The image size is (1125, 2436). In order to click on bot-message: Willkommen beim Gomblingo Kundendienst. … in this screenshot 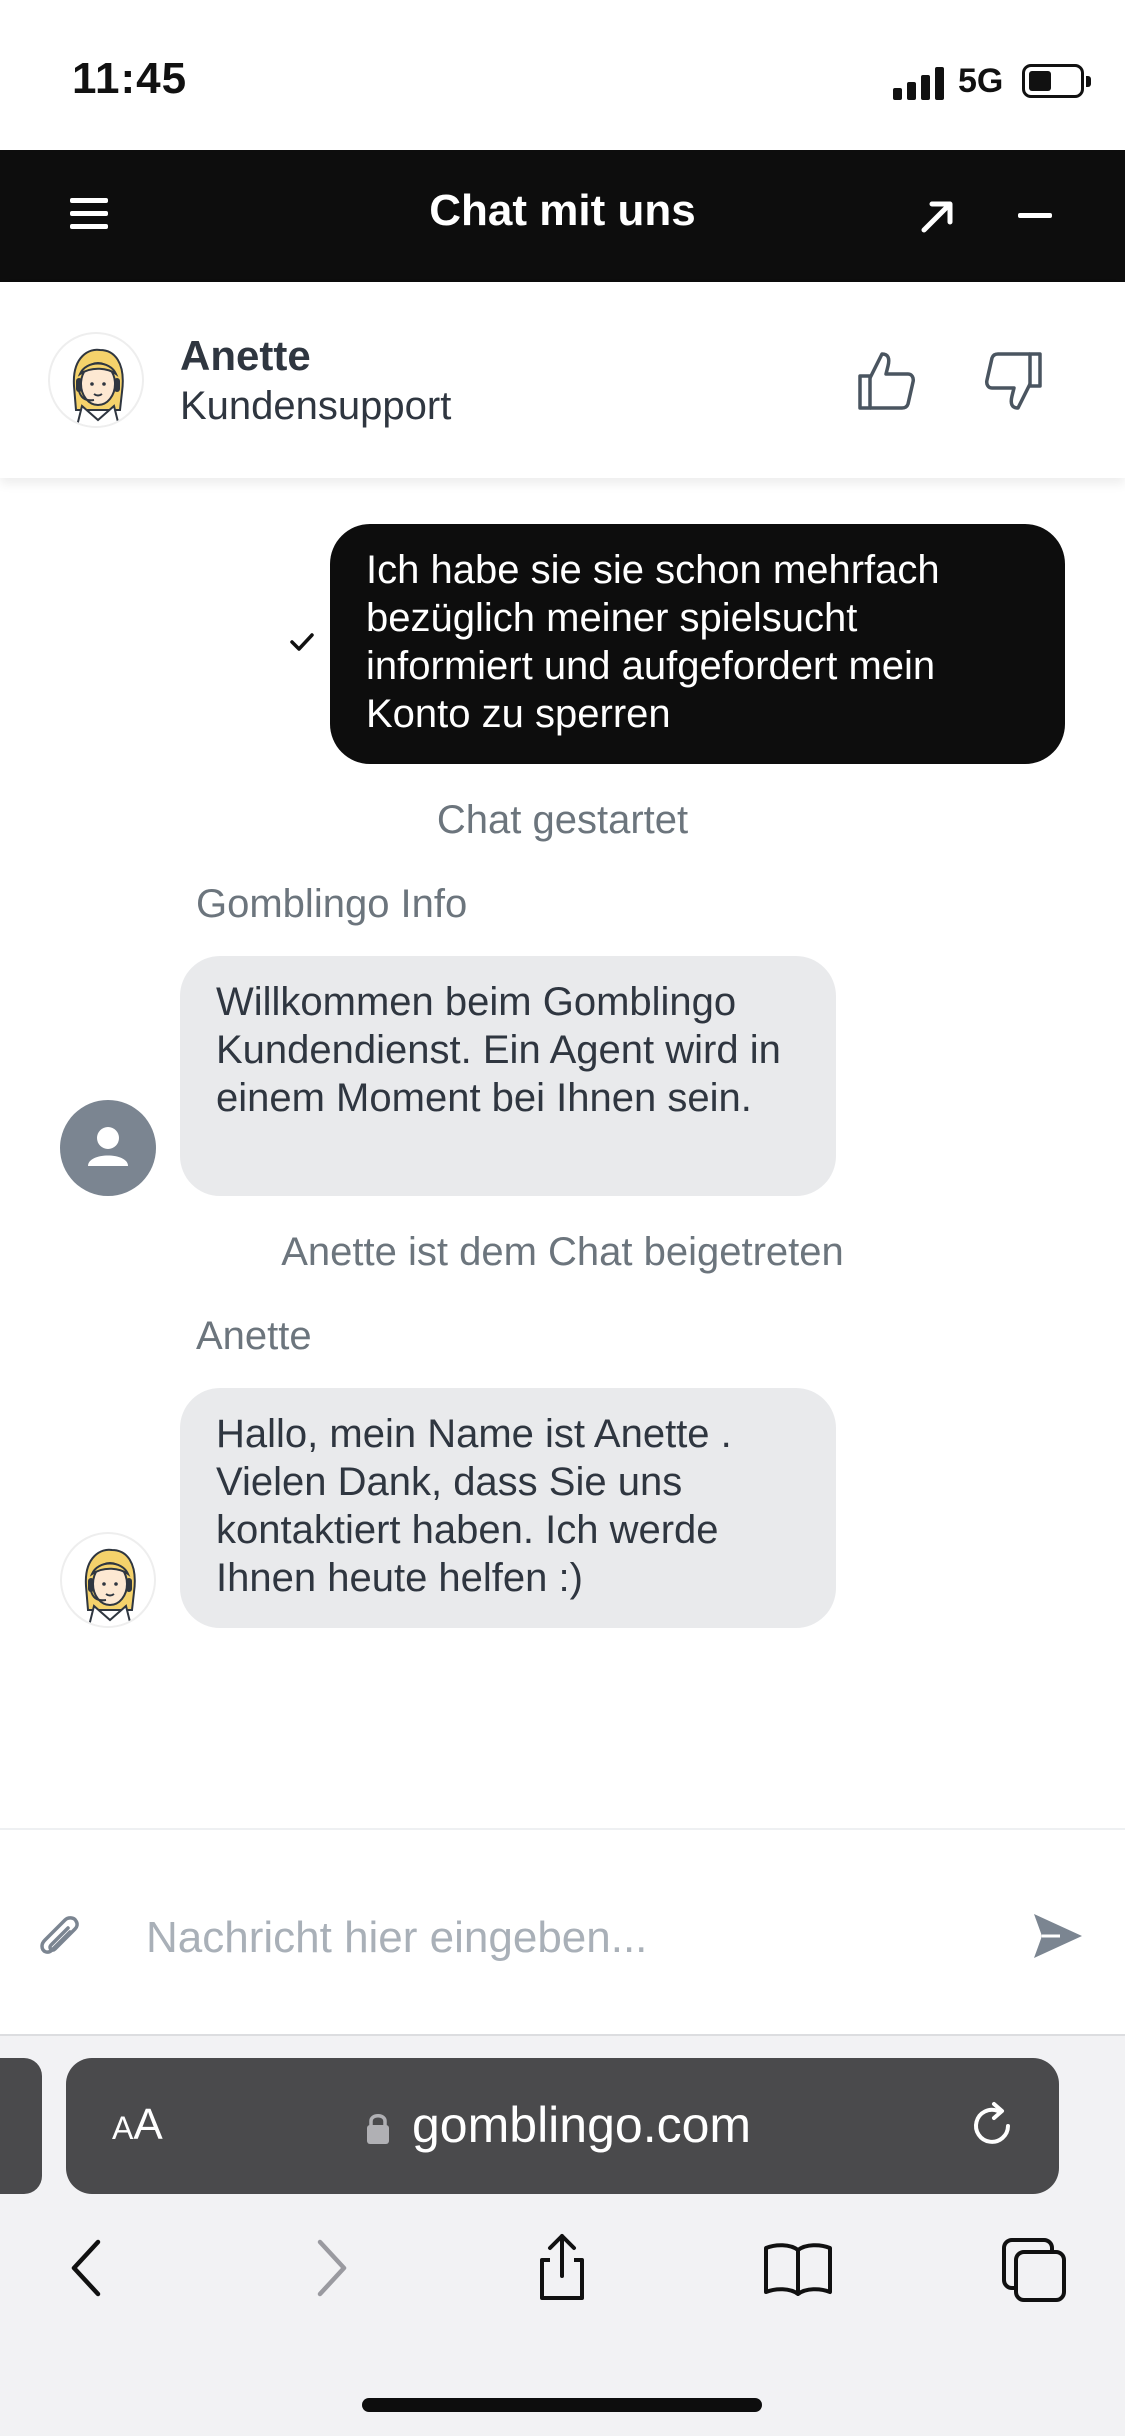, I will do `click(508, 1076)`.